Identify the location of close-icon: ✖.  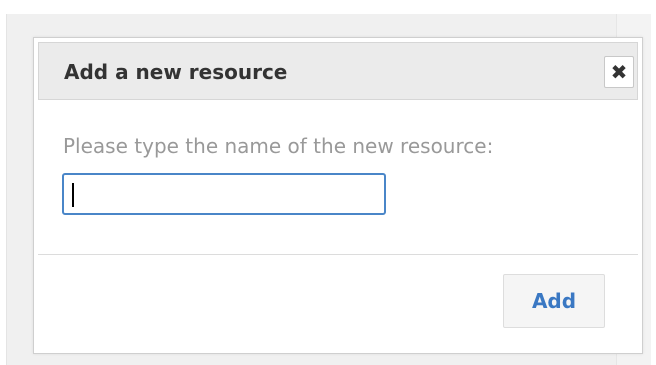
(619, 72).